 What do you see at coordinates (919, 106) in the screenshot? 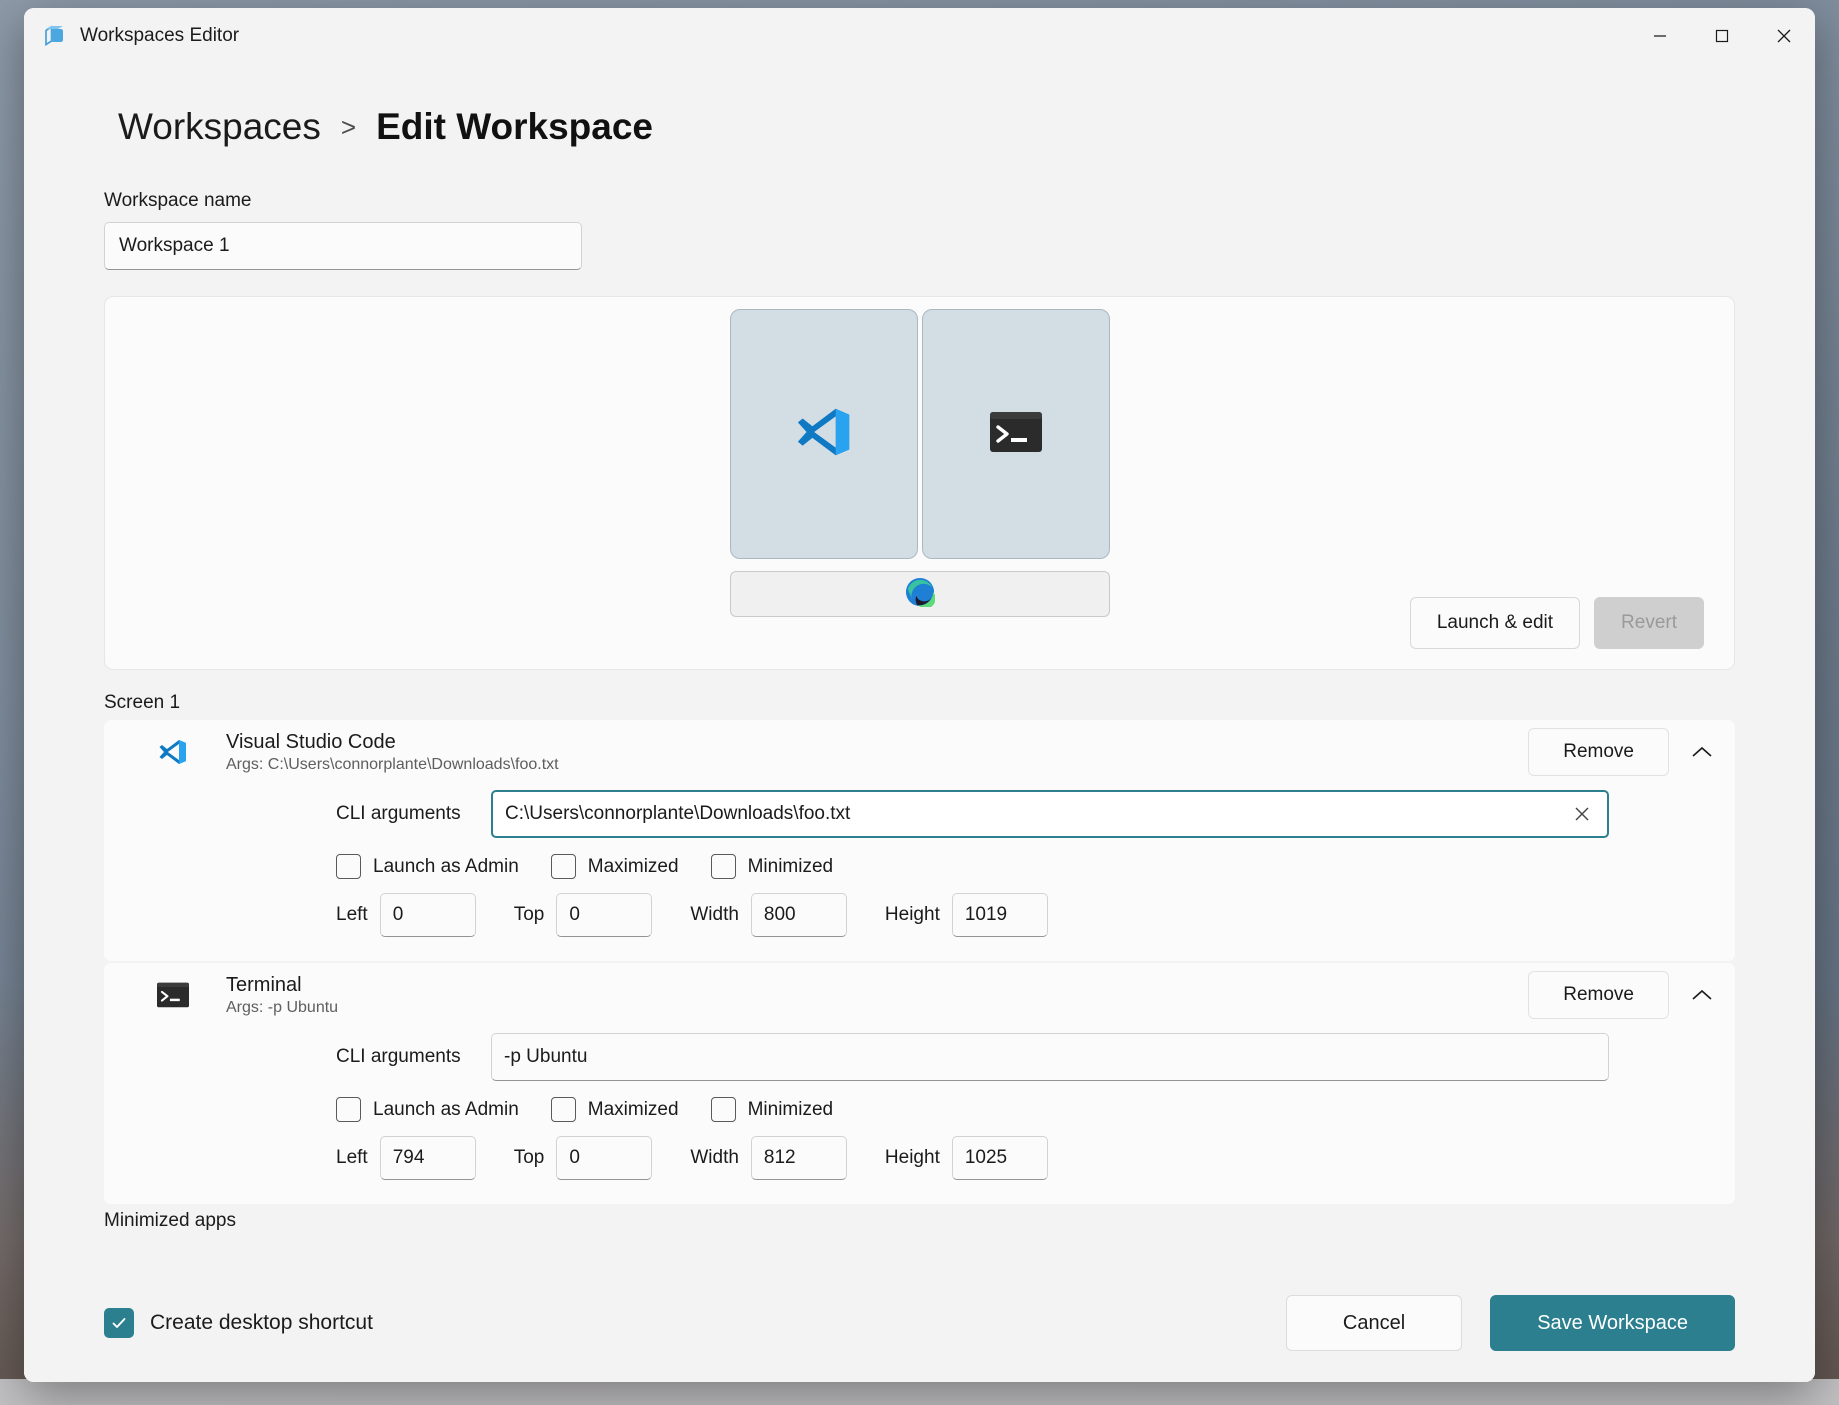
I see `breadcrumb: Workspaces > Edit Workspace` at bounding box center [919, 106].